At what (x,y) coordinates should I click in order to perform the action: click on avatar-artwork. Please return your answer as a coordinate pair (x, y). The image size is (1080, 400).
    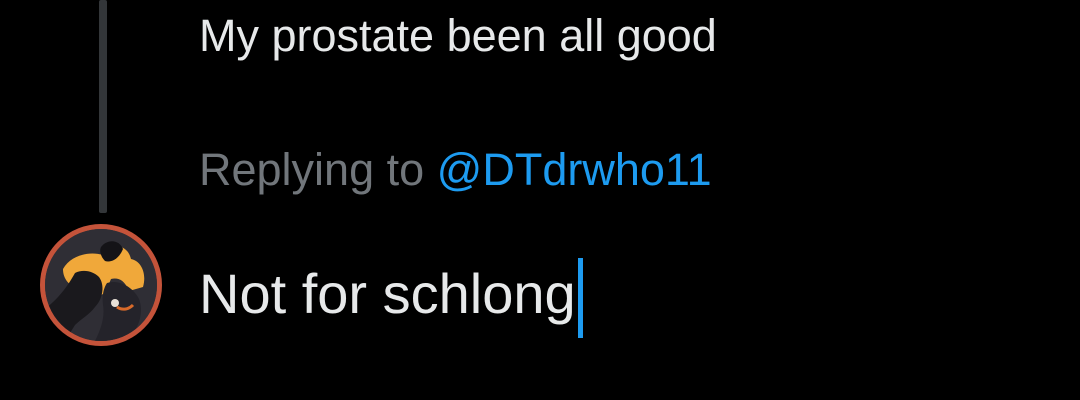
    Looking at the image, I should click on (101, 285).